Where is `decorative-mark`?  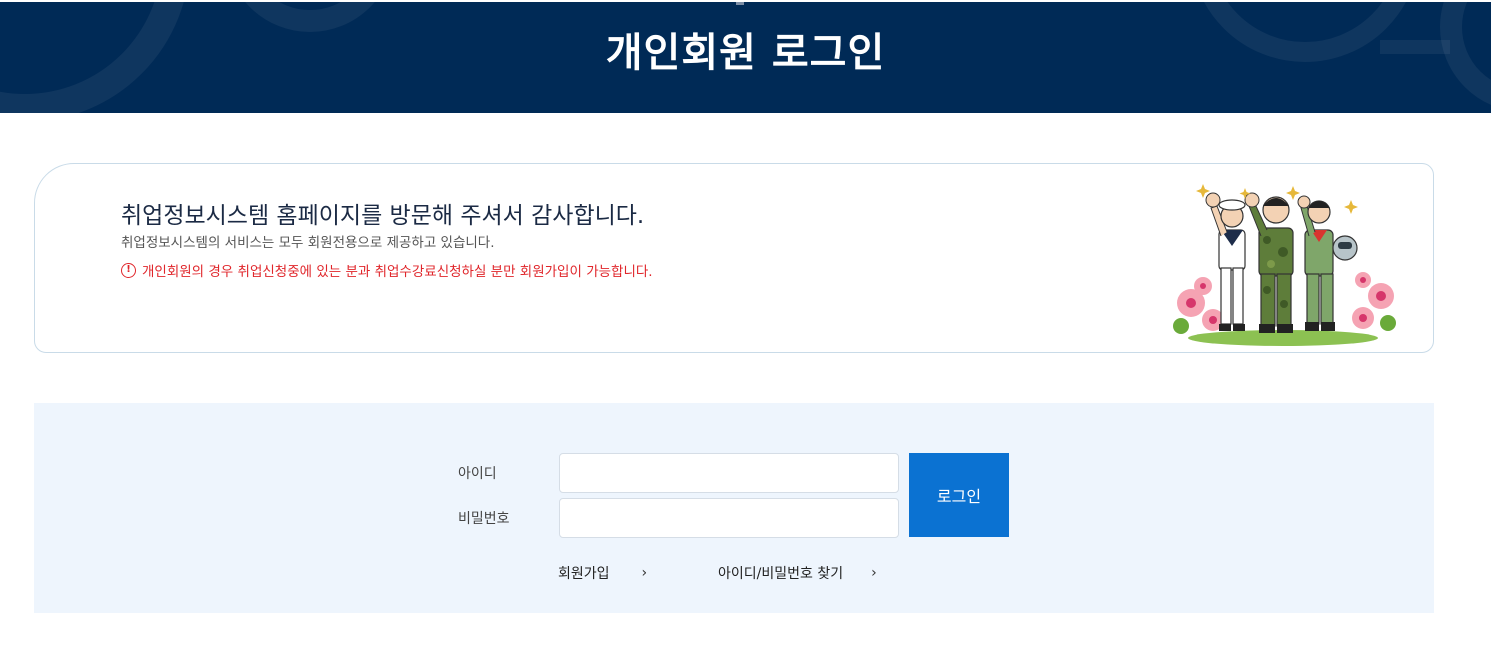 decorative-mark is located at coordinates (740, 3).